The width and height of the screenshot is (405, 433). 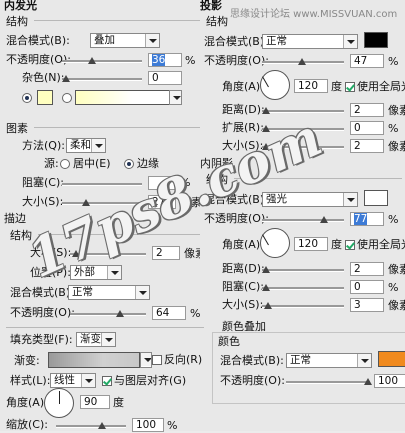 I want to click on glow-gradient-swatch, so click(x=122, y=97).